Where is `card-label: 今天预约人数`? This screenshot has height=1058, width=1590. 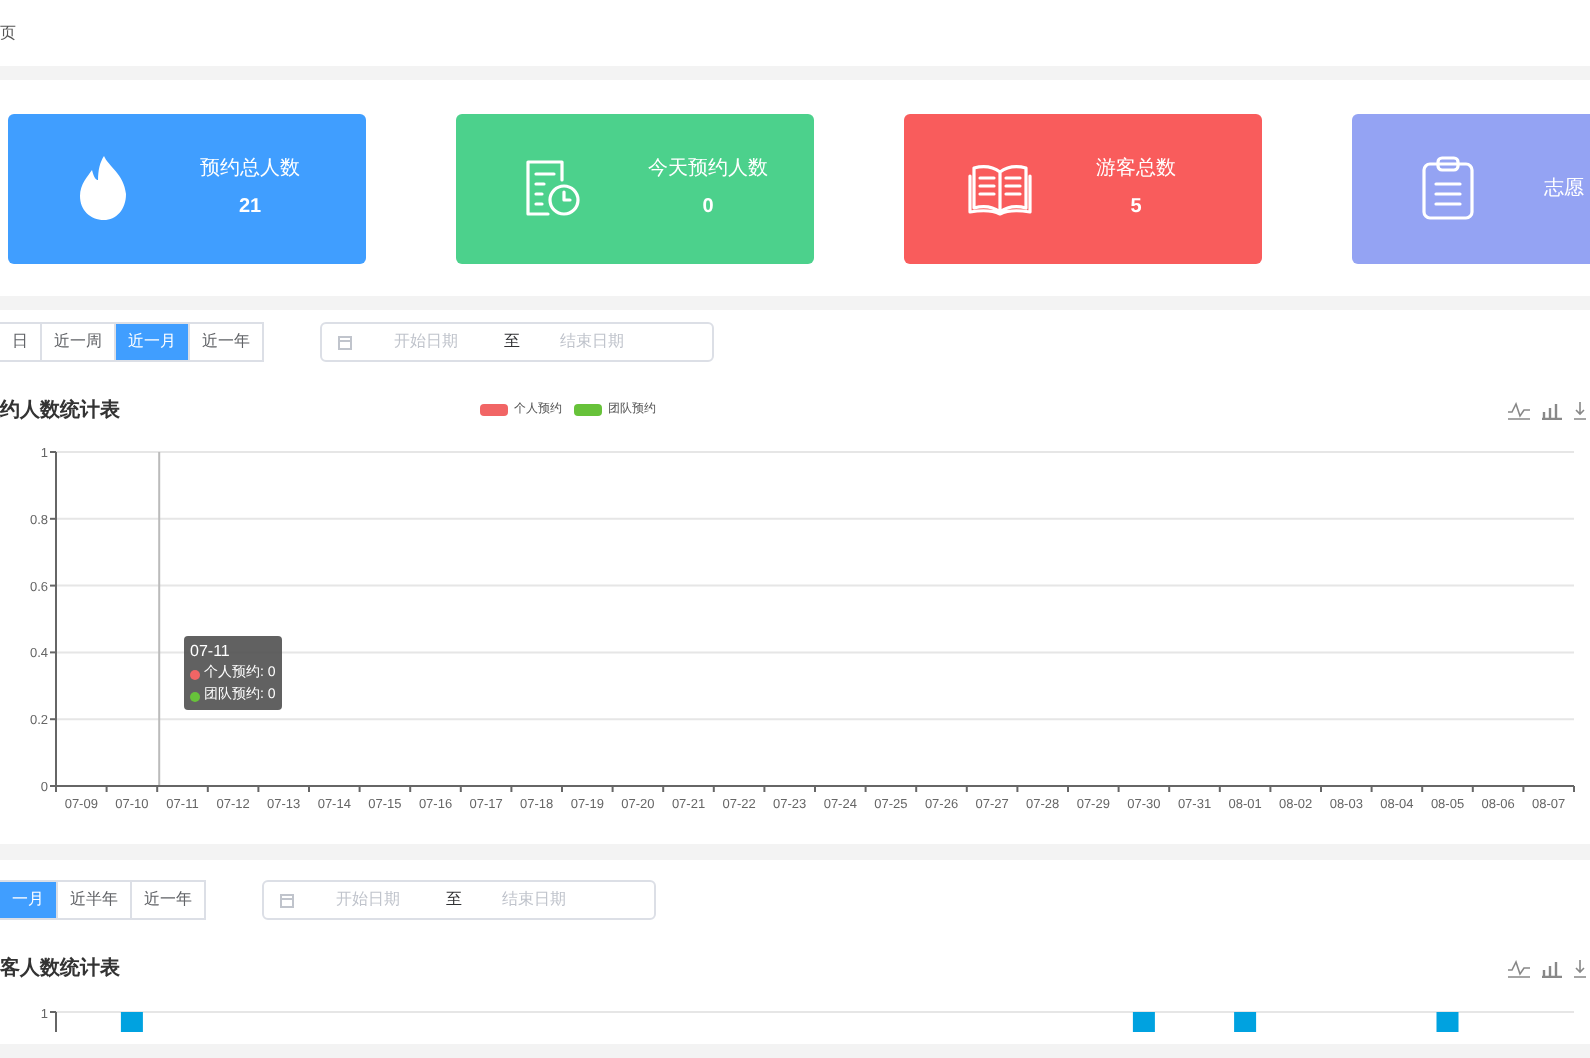 card-label: 今天预约人数 is located at coordinates (708, 170).